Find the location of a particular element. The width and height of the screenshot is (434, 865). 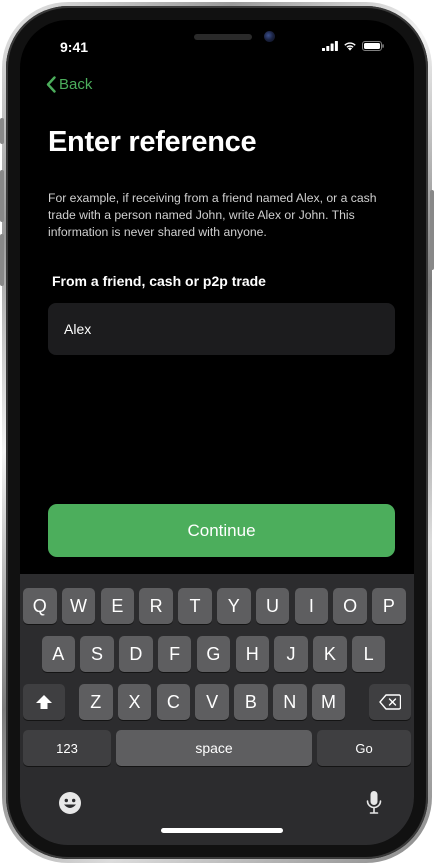

key-r: R is located at coordinates (156, 606).